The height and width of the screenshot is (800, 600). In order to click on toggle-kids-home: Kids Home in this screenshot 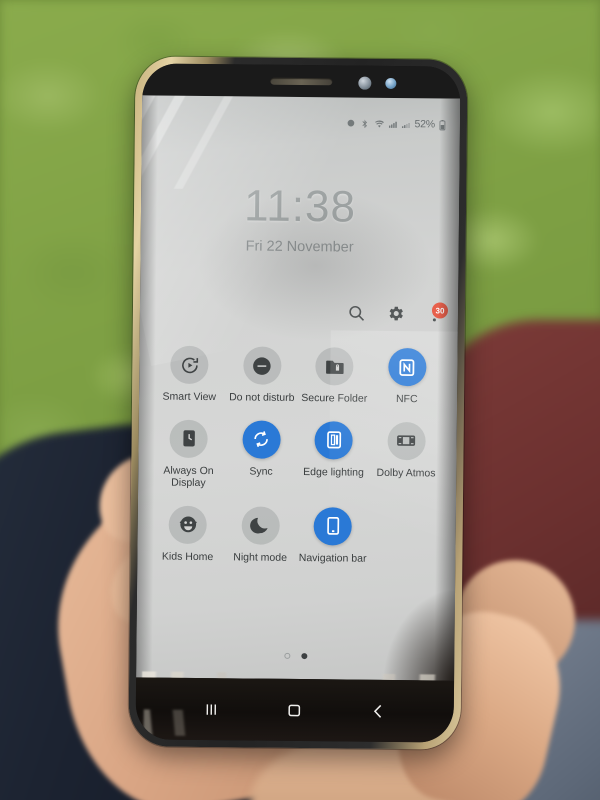, I will do `click(187, 534)`.